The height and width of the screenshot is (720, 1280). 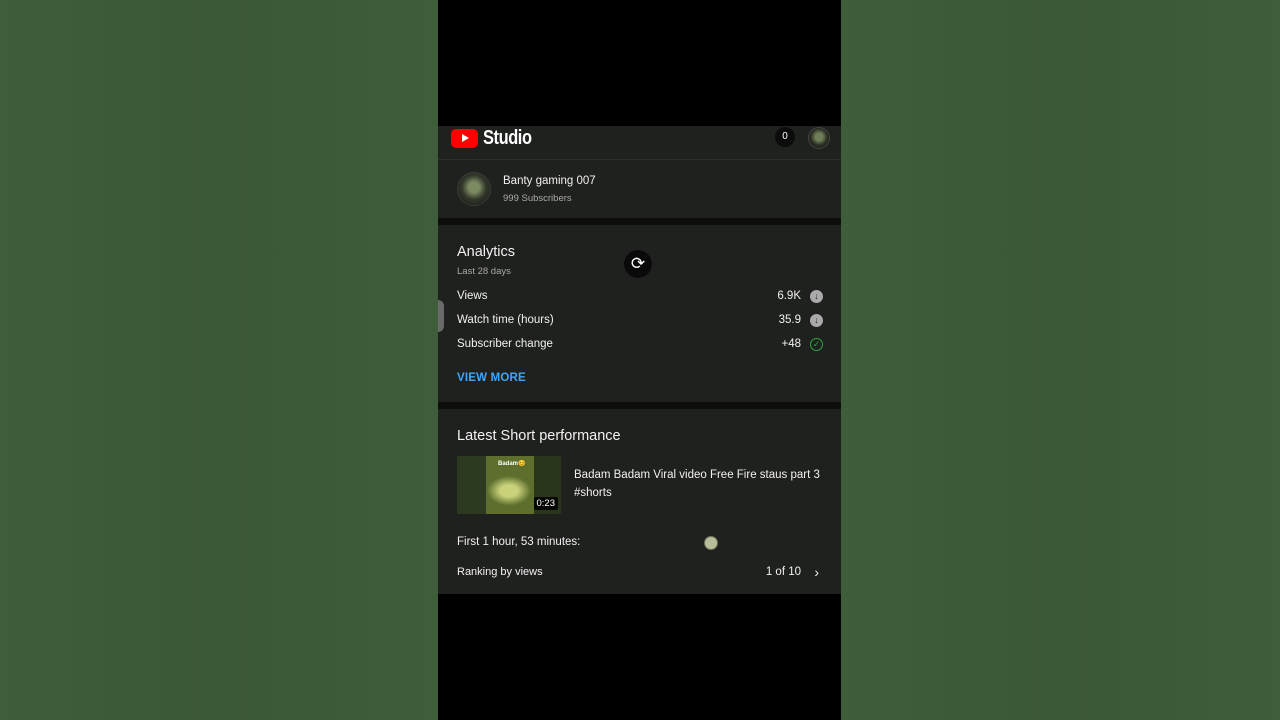 What do you see at coordinates (472, 296) in the screenshot?
I see `metric-label: Views` at bounding box center [472, 296].